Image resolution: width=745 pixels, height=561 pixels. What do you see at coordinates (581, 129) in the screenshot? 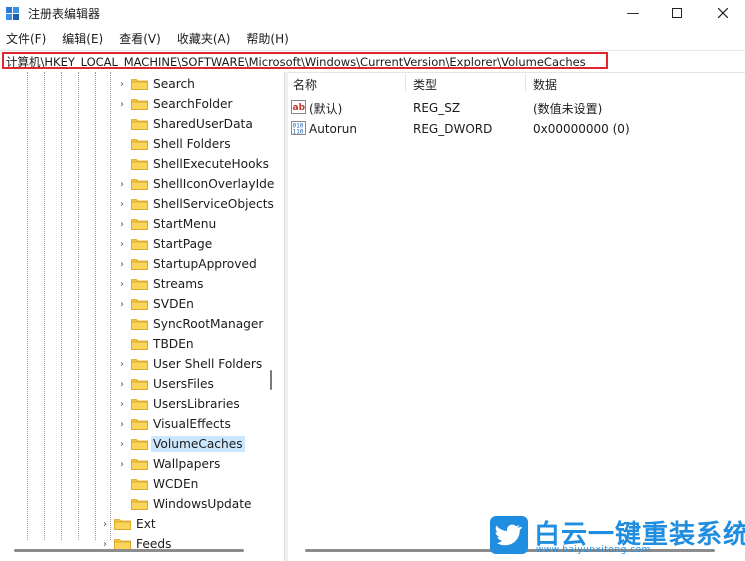
I see `value-data: 0x00000000 (0)` at bounding box center [581, 129].